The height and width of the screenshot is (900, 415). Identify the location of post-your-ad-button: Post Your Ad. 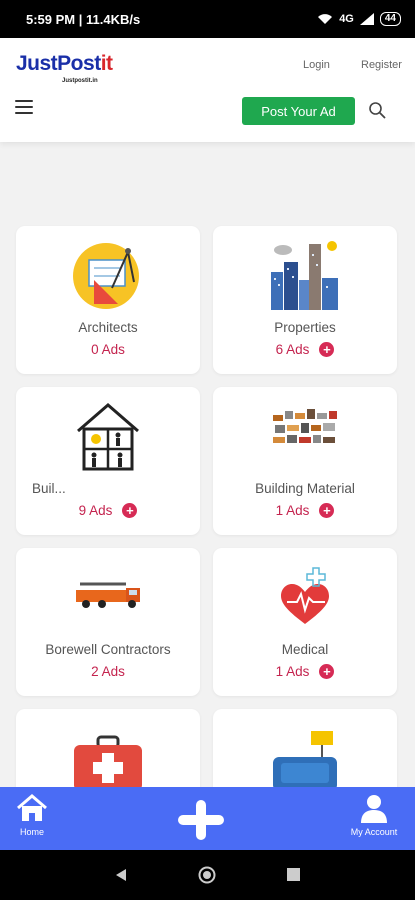
(298, 111).